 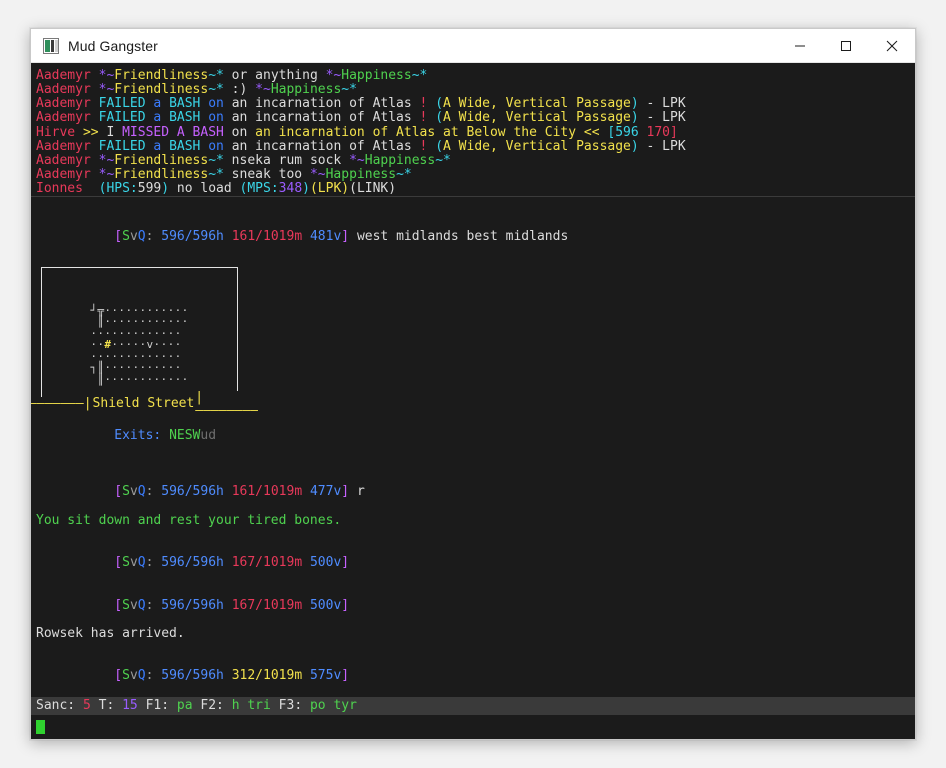 I want to click on maximize-button, so click(x=846, y=45).